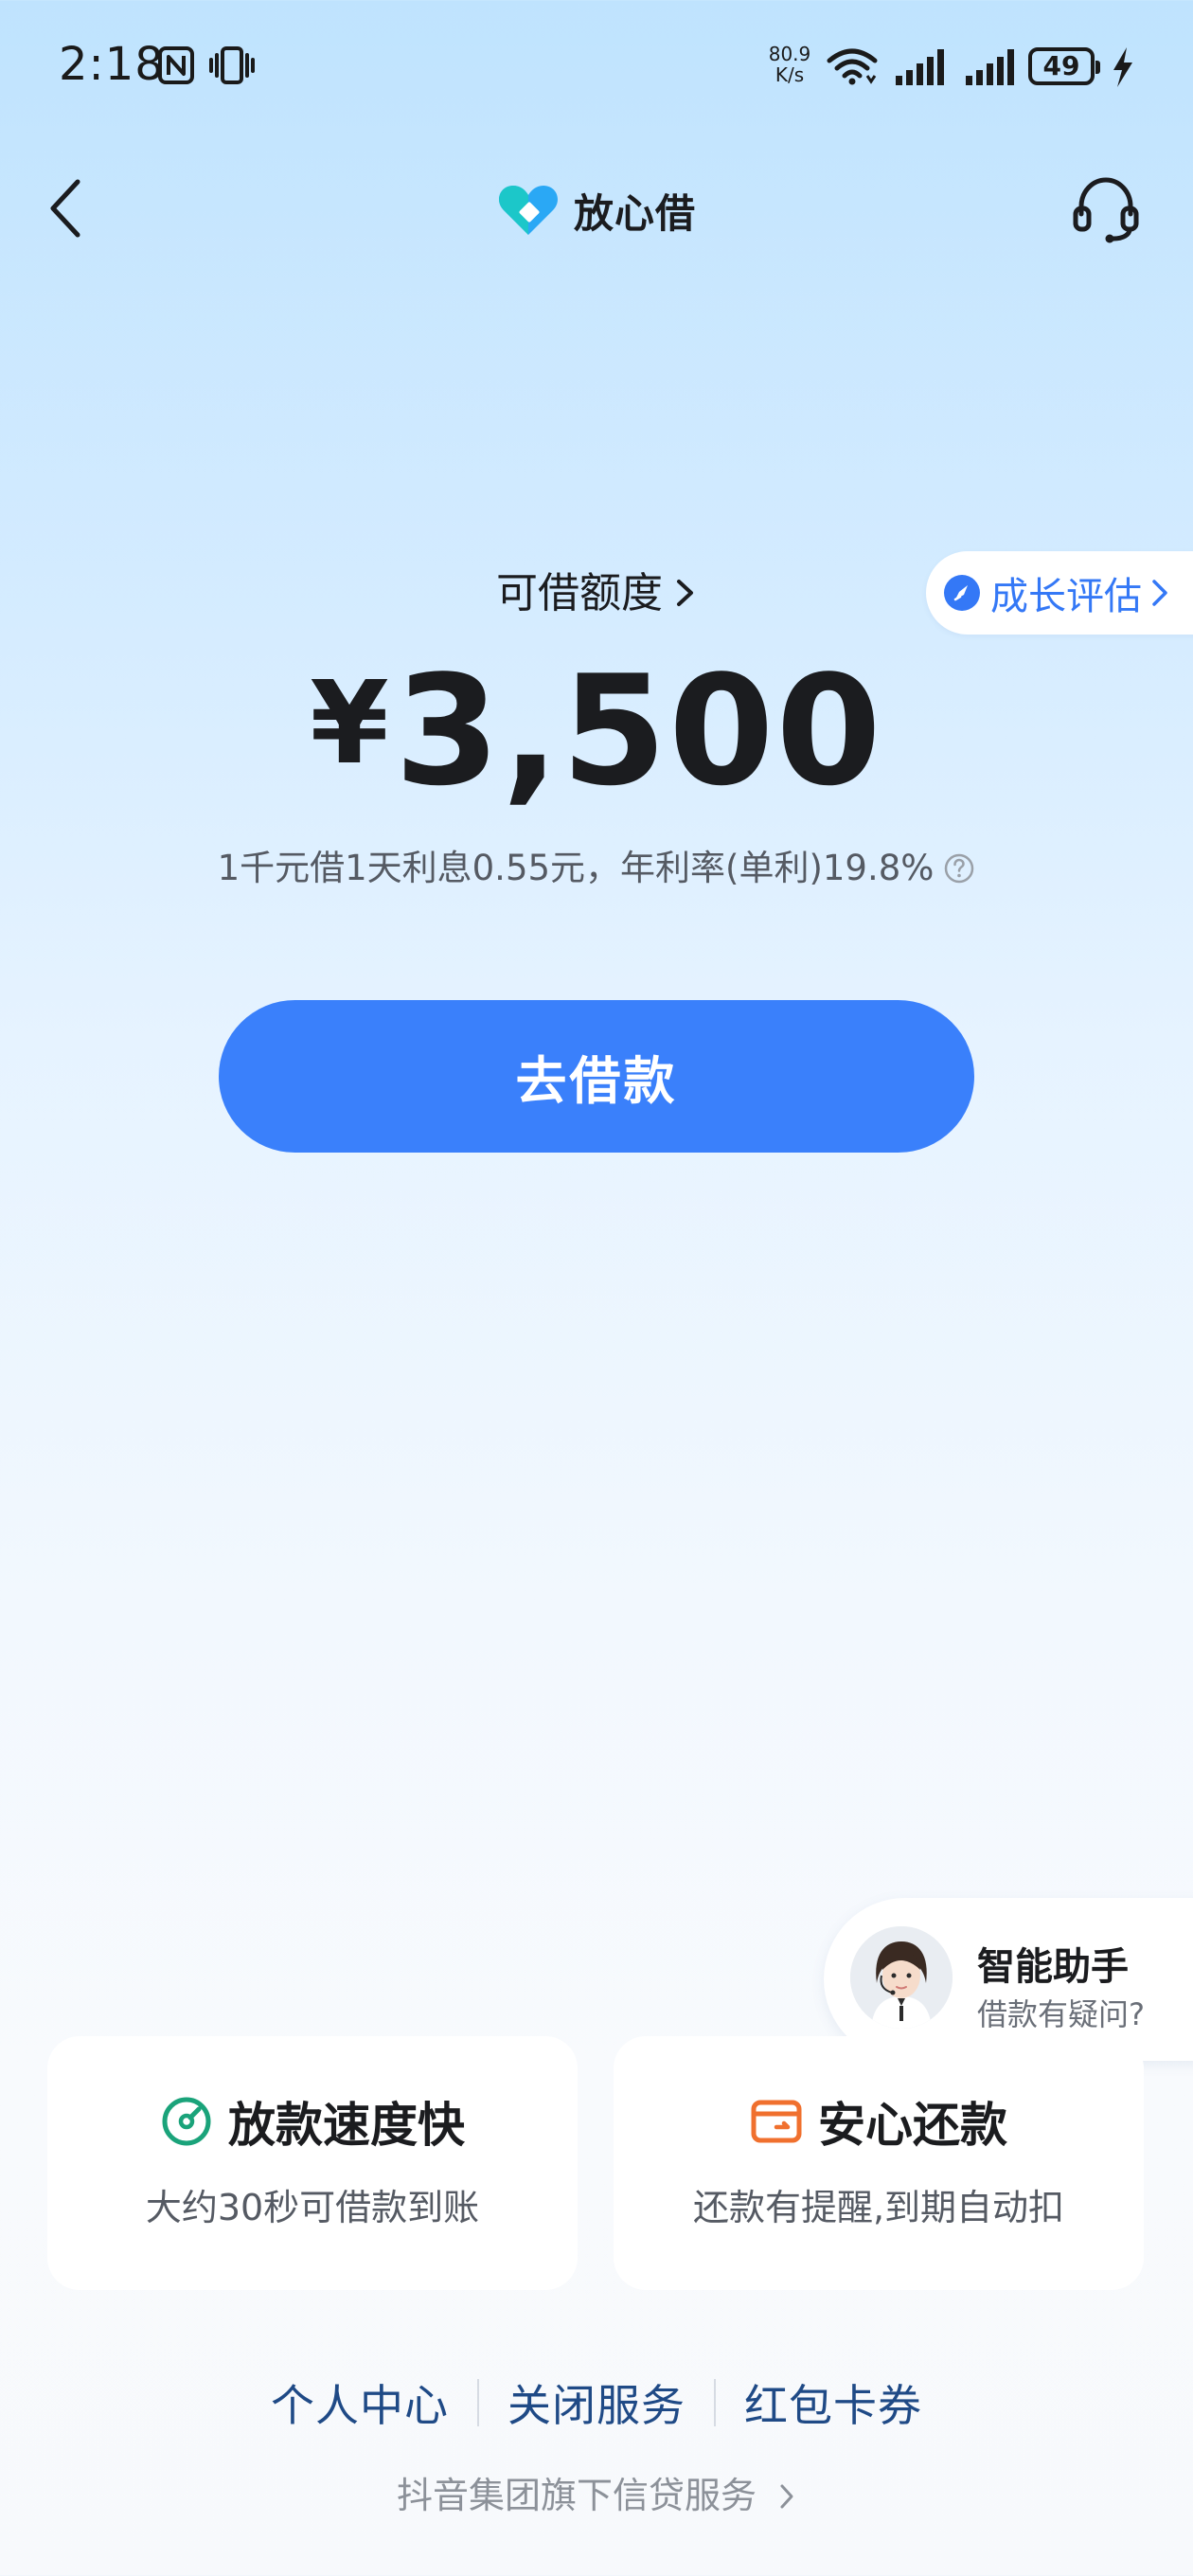 This screenshot has height=2576, width=1193. I want to click on speedometer-icon, so click(186, 2121).